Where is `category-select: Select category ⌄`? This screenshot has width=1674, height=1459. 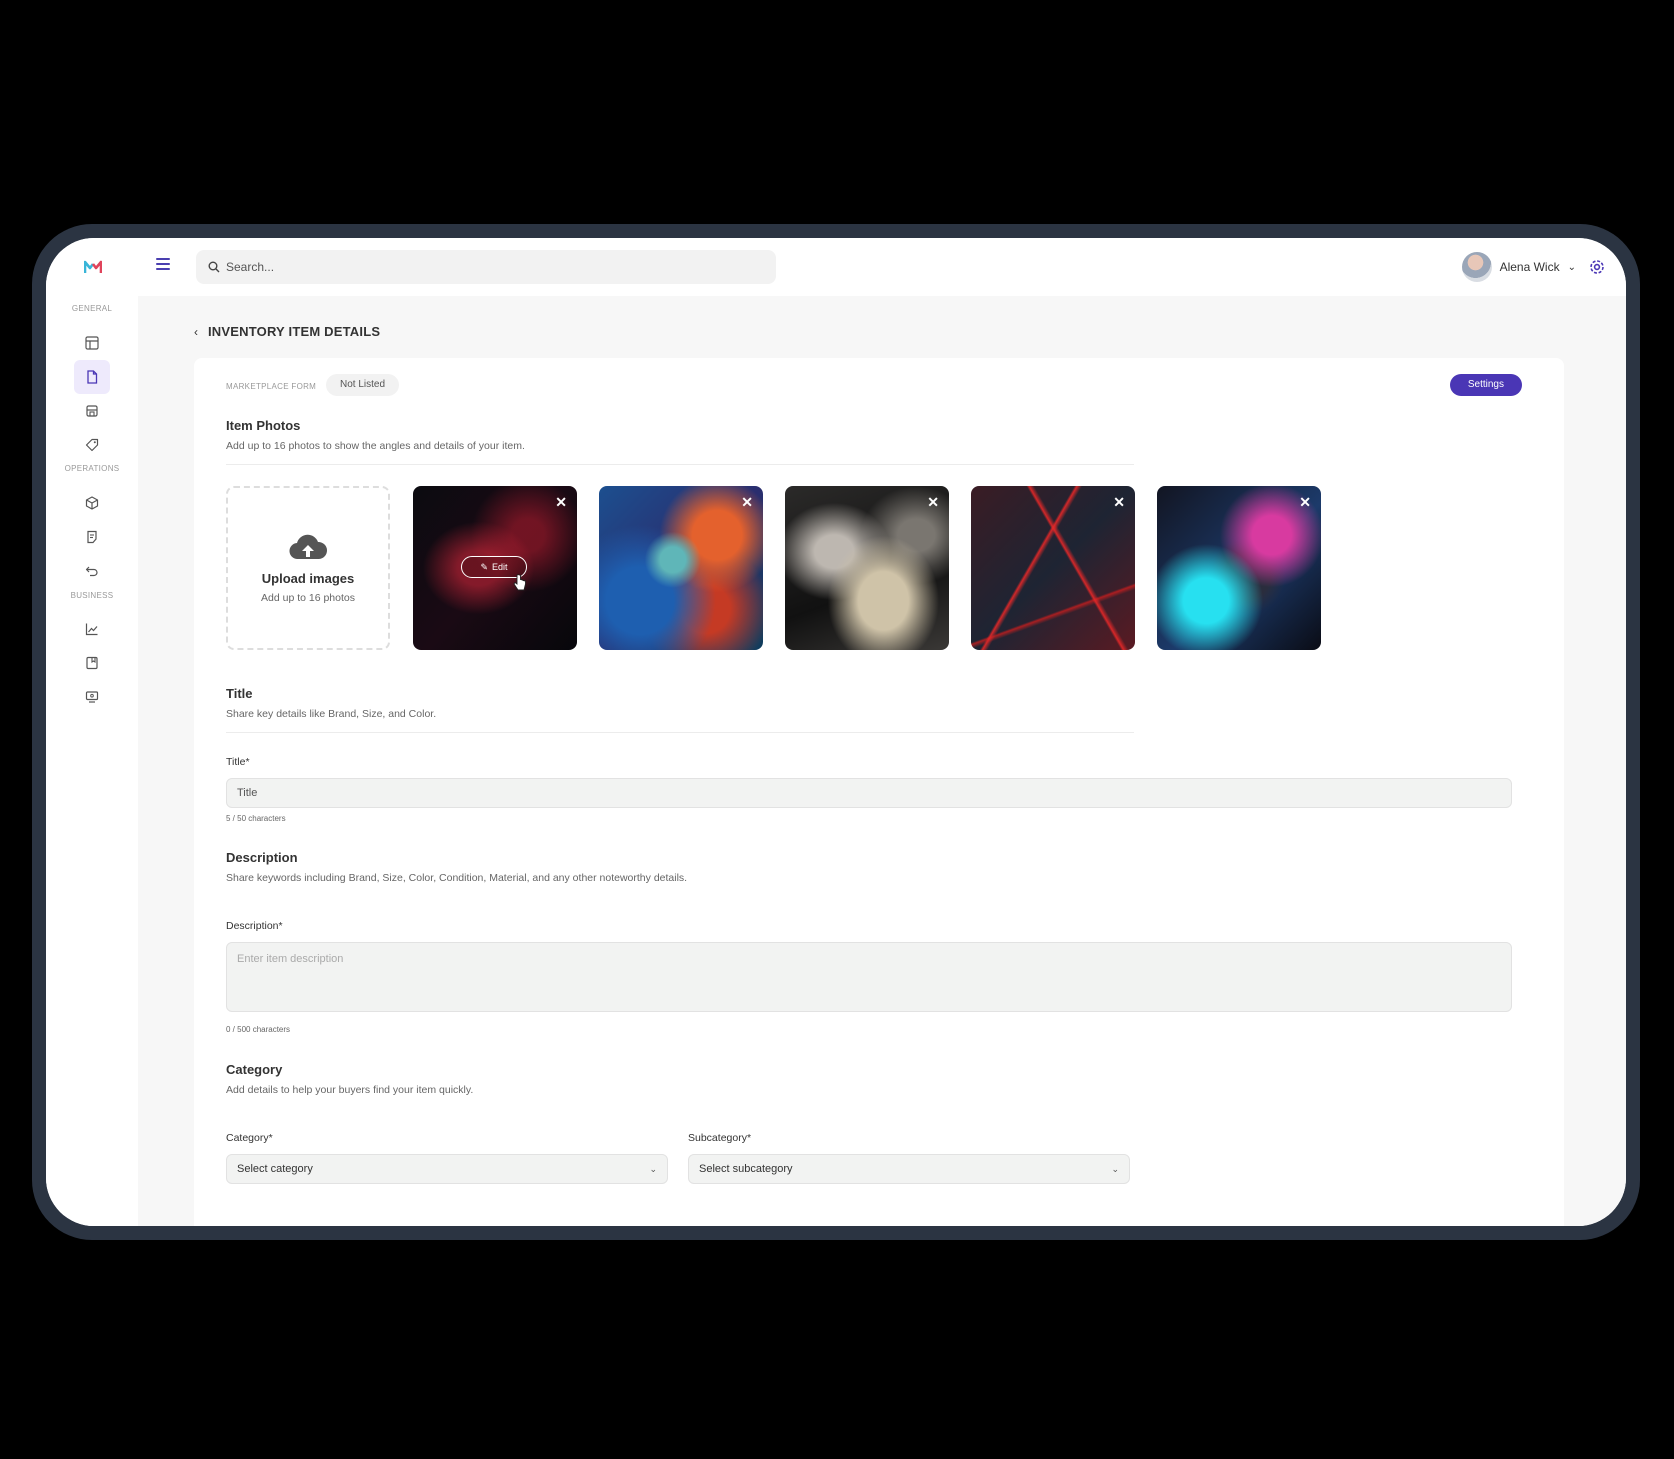 category-select: Select category ⌄ is located at coordinates (447, 1169).